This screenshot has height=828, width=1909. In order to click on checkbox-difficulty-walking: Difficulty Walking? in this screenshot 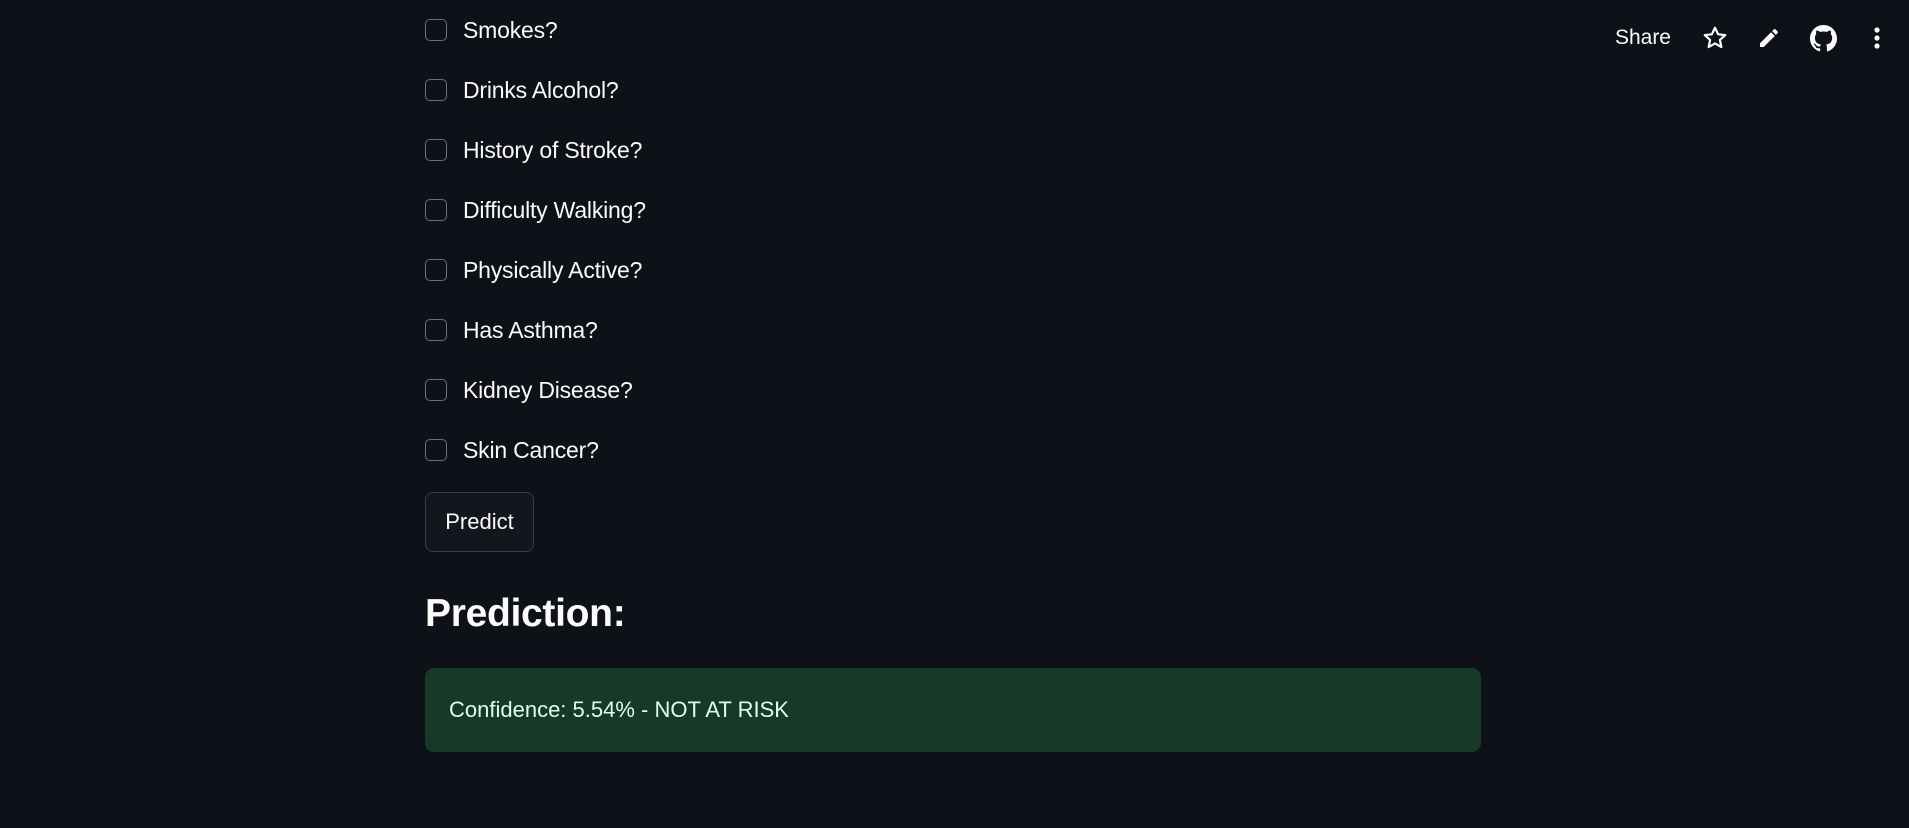, I will do `click(535, 210)`.